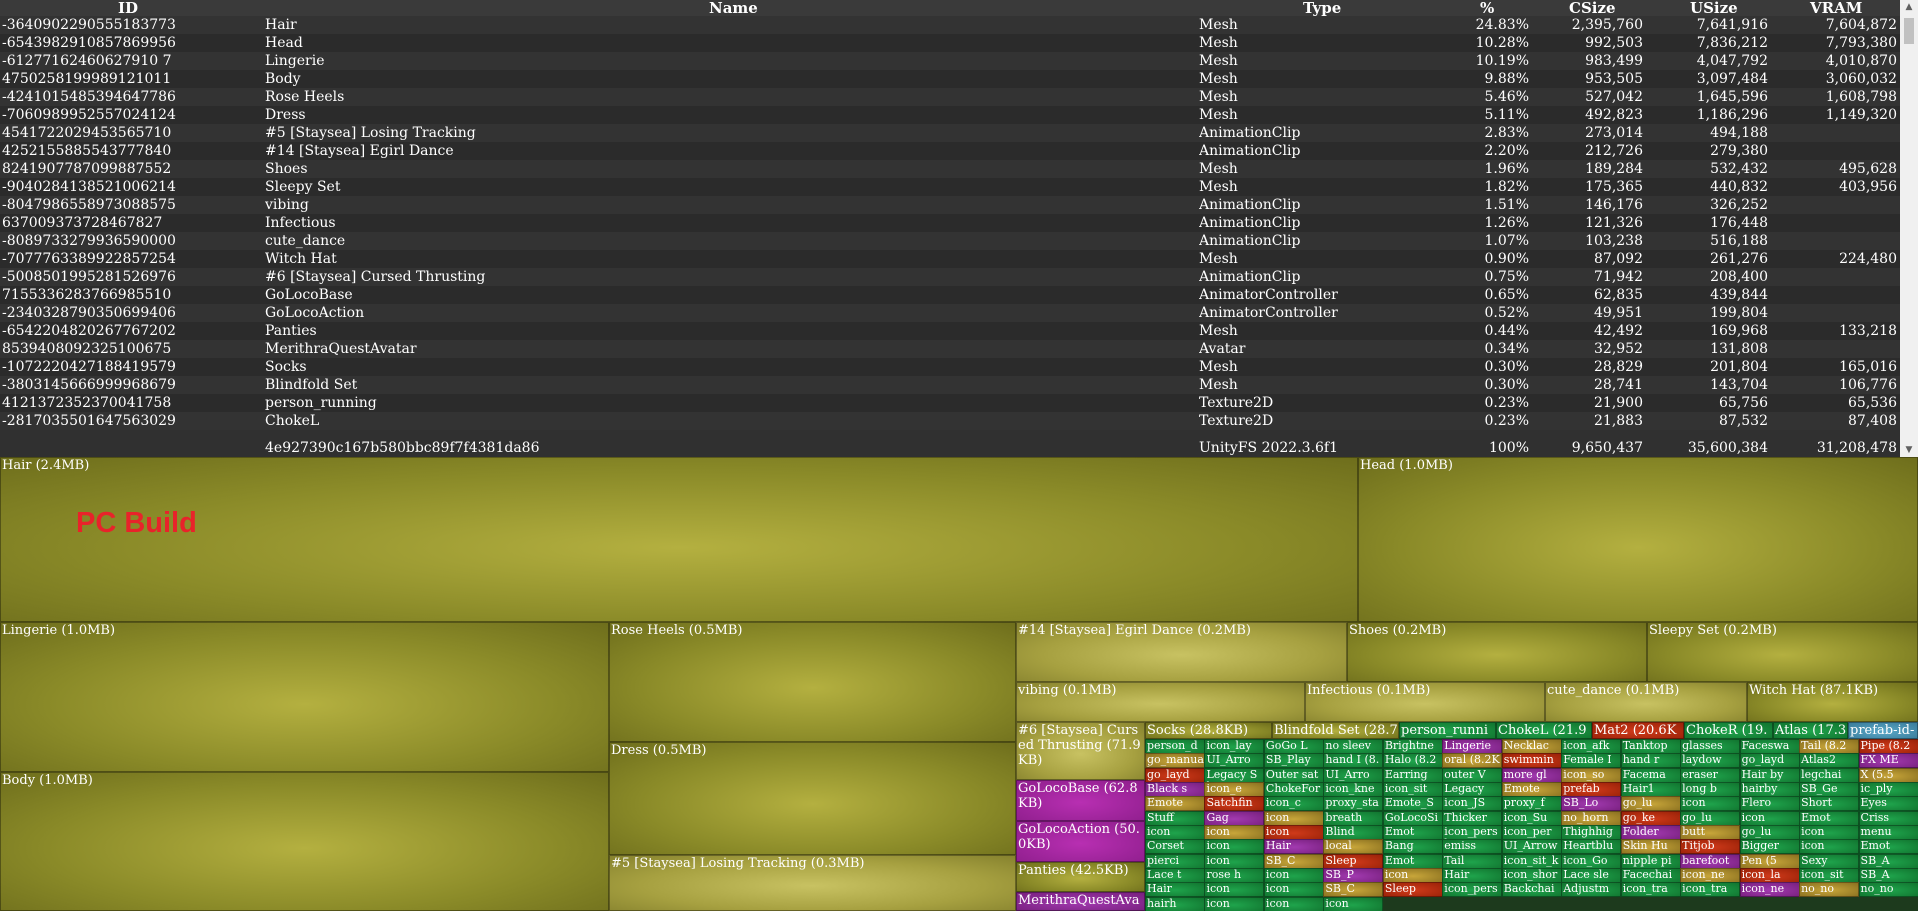 This screenshot has height=911, width=1918. What do you see at coordinates (1909, 7) in the screenshot?
I see `scroll-up-arrow-icon: ▲` at bounding box center [1909, 7].